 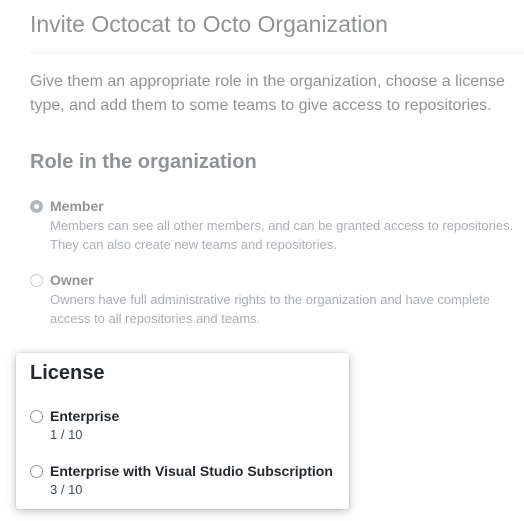 I want to click on enterprise-seat-count: 1 / 10, so click(x=66, y=434).